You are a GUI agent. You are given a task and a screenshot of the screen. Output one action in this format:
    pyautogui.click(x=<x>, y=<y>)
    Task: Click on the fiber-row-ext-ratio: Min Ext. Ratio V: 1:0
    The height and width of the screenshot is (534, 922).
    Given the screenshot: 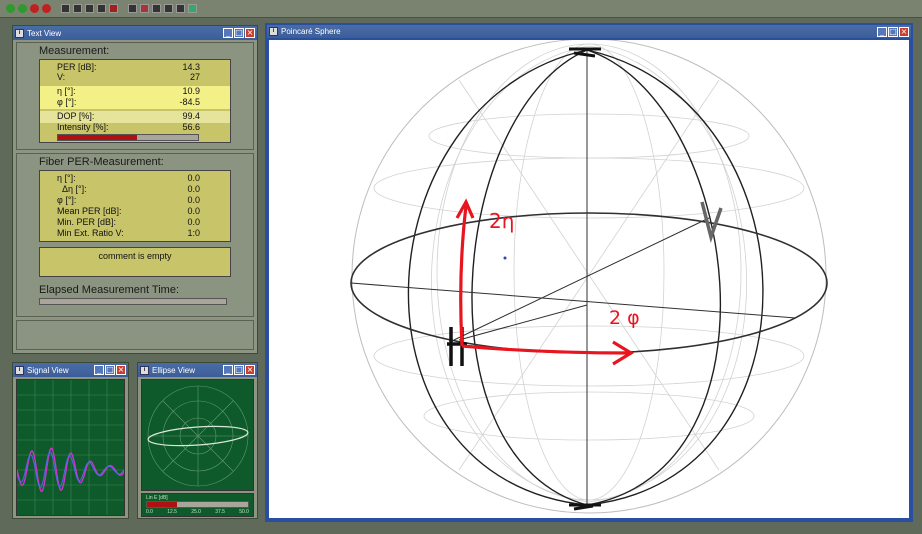 What is the action you would take?
    pyautogui.click(x=128, y=233)
    